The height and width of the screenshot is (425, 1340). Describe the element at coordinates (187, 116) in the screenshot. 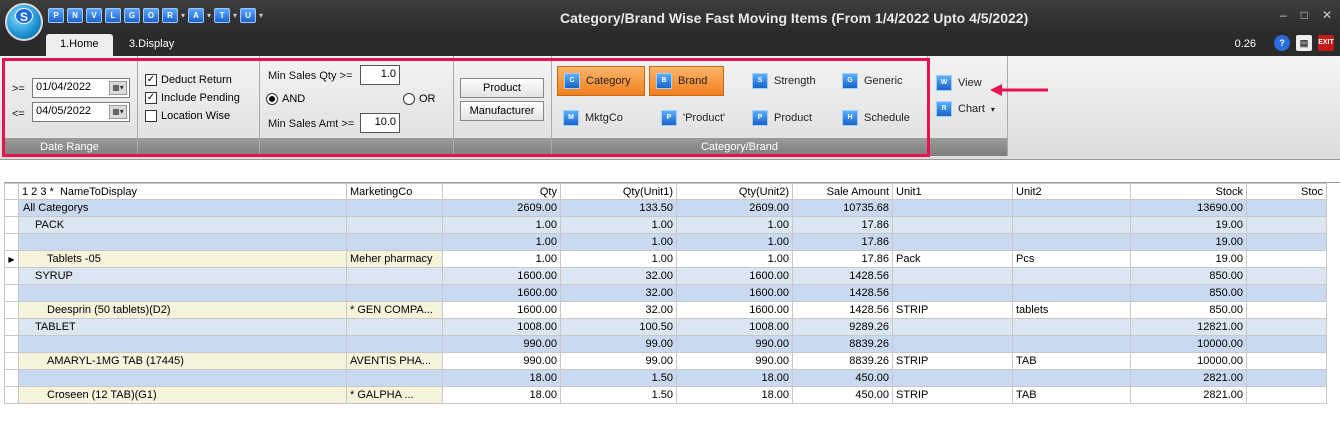

I see `location-wise-checkbox: Location Wise` at that location.